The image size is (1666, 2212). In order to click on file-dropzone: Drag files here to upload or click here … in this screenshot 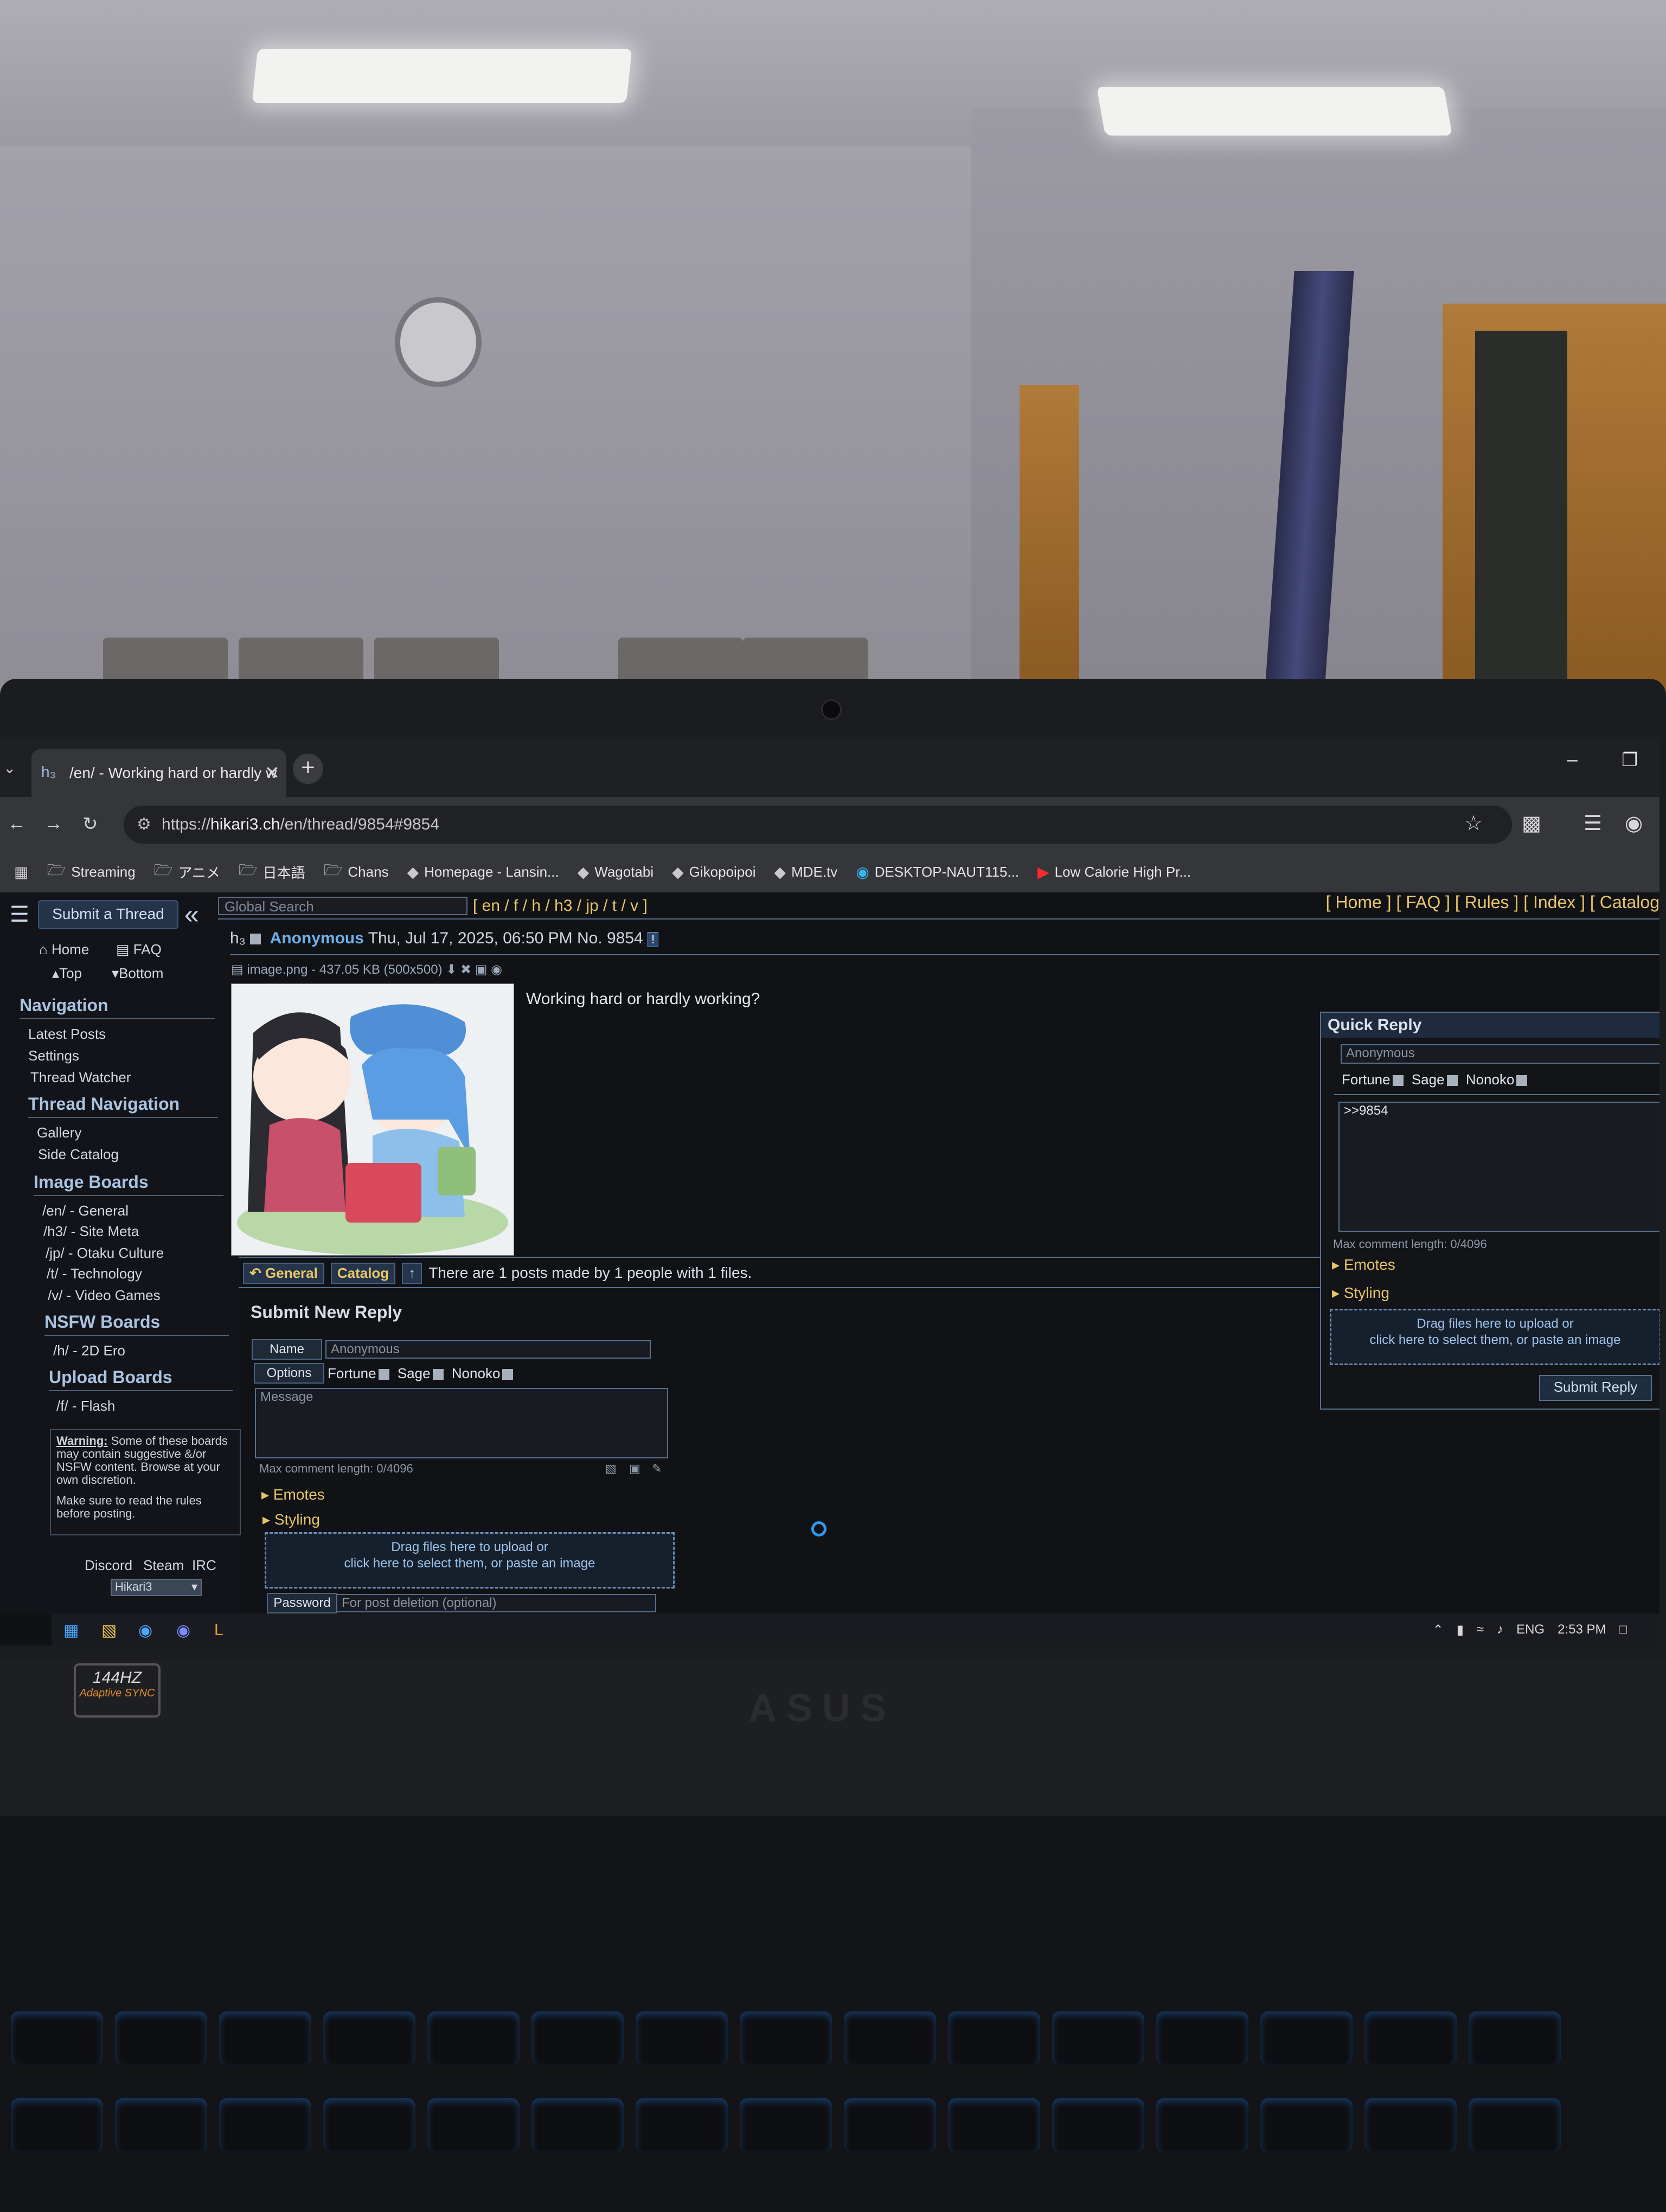, I will do `click(470, 1560)`.